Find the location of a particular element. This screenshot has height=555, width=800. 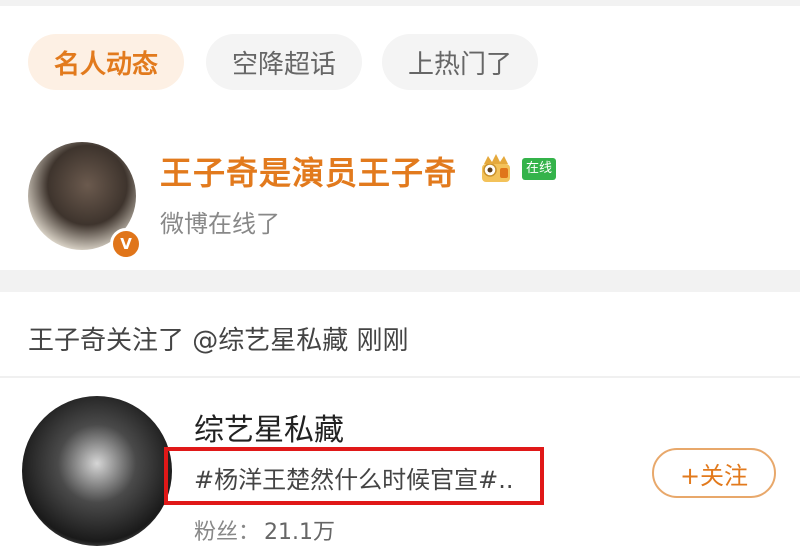

online-status-badge: 在线 is located at coordinates (539, 169).